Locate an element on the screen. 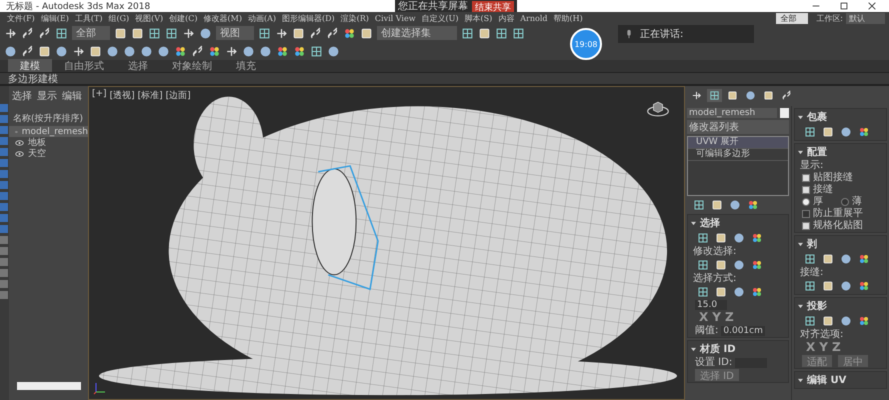 This screenshot has width=889, height=400. menu-item: 创建(C) is located at coordinates (183, 18).